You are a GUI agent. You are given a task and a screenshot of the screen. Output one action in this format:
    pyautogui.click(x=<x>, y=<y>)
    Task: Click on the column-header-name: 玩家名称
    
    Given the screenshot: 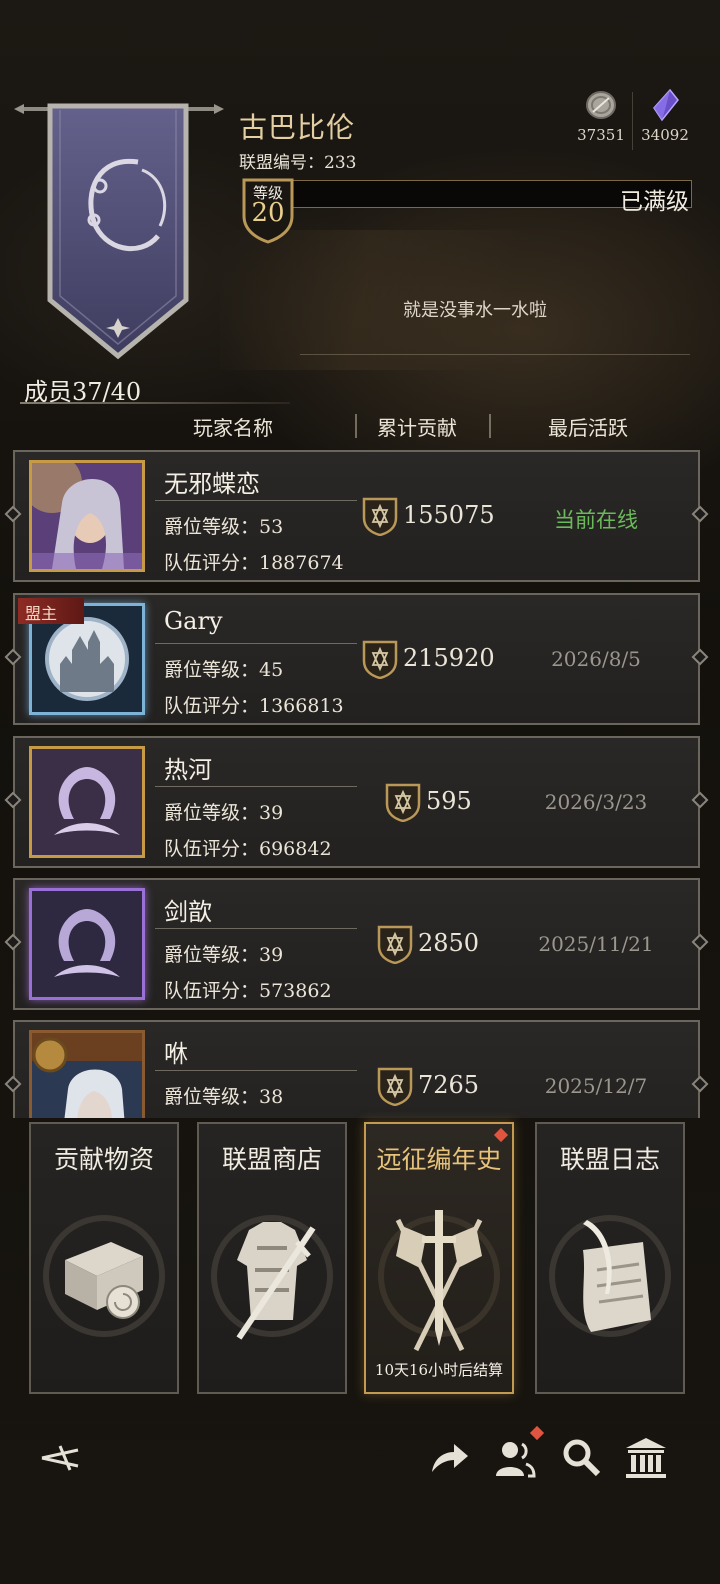 What is the action you would take?
    pyautogui.click(x=233, y=428)
    